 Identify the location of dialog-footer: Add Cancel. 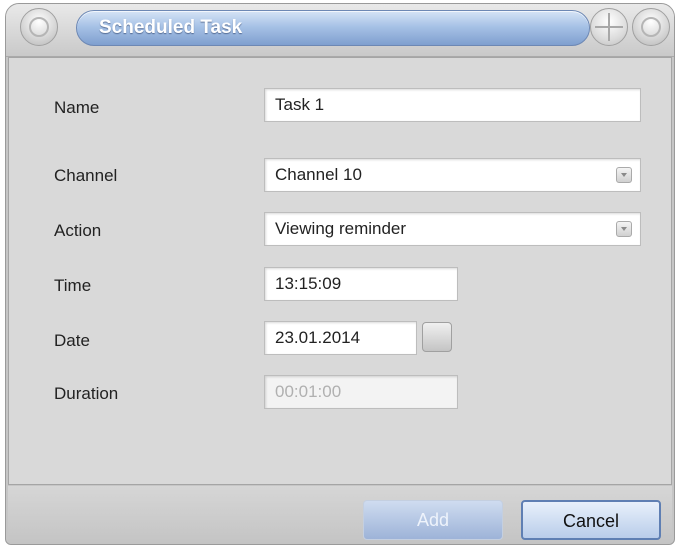
(340, 515).